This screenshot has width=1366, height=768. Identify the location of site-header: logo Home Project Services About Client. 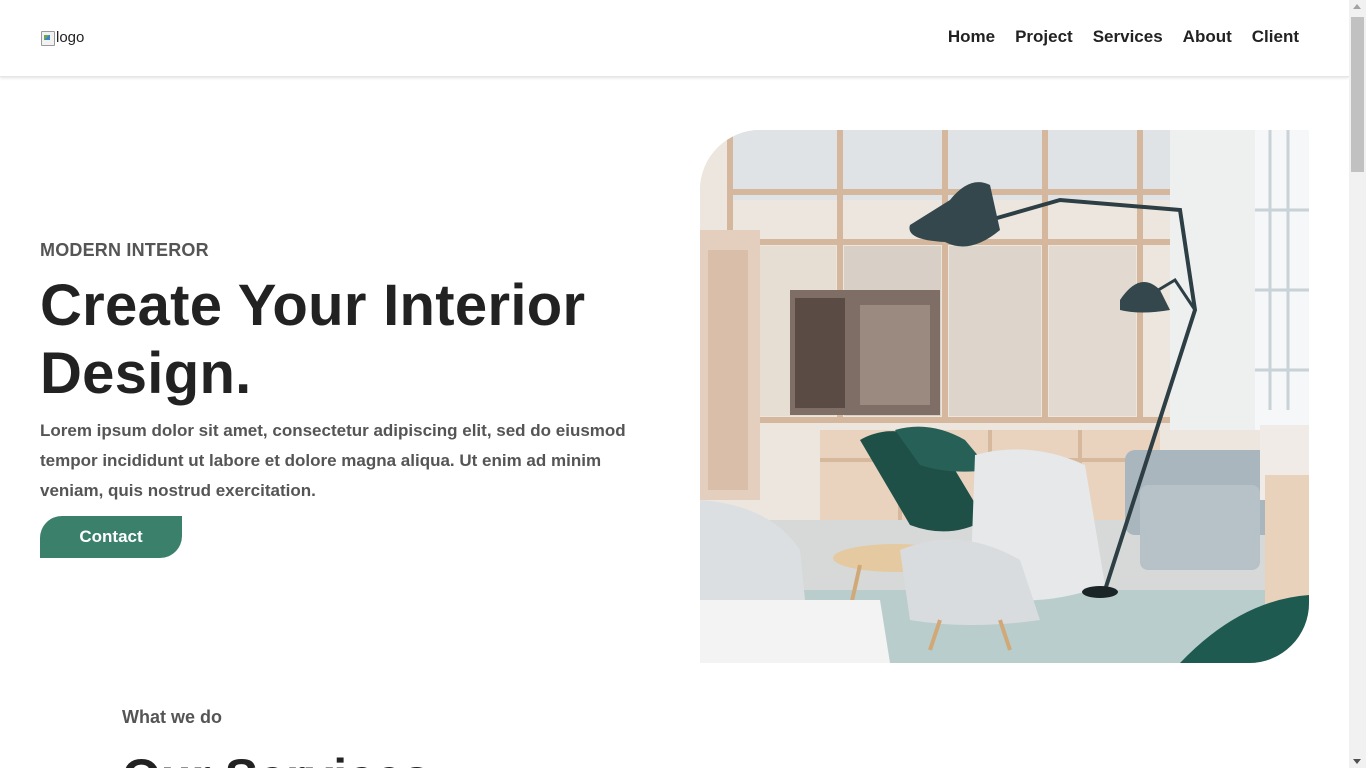
(674, 38).